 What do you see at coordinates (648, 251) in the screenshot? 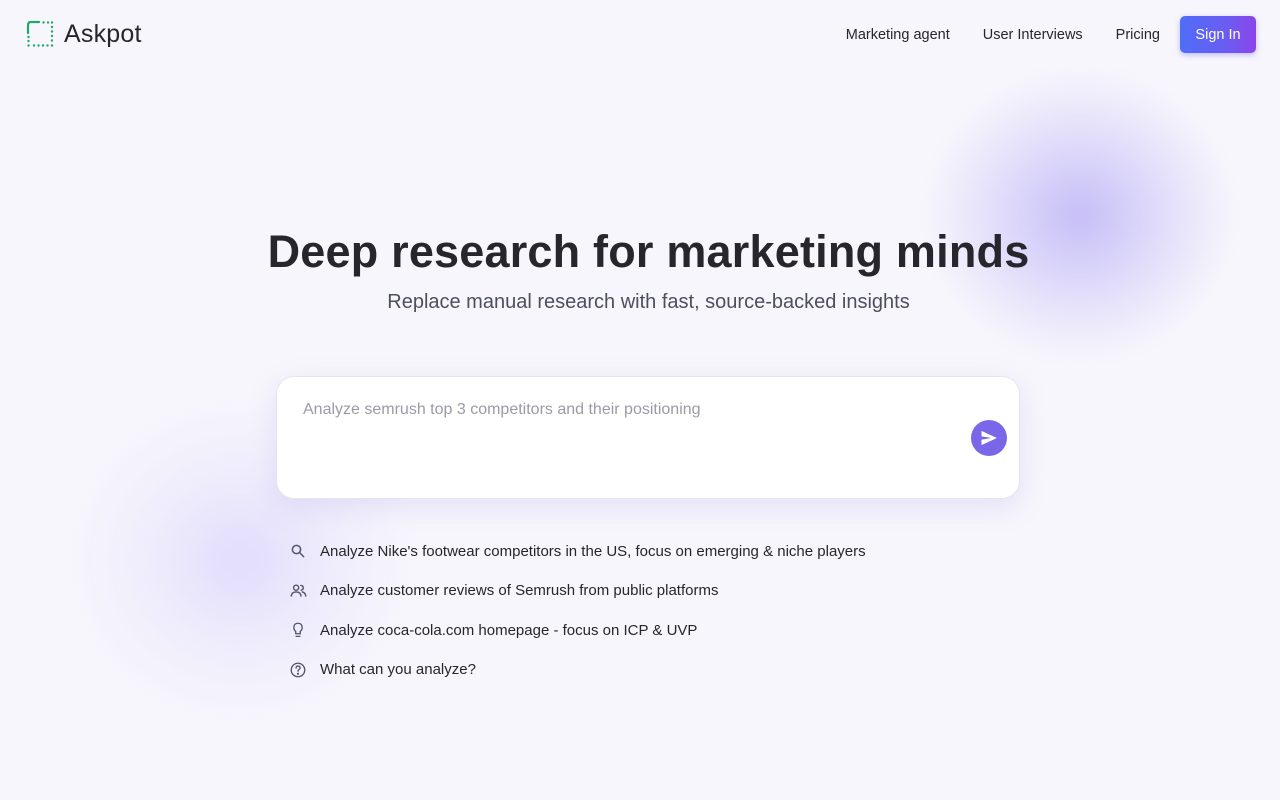
I see `hero-title: Deep research for marketing minds` at bounding box center [648, 251].